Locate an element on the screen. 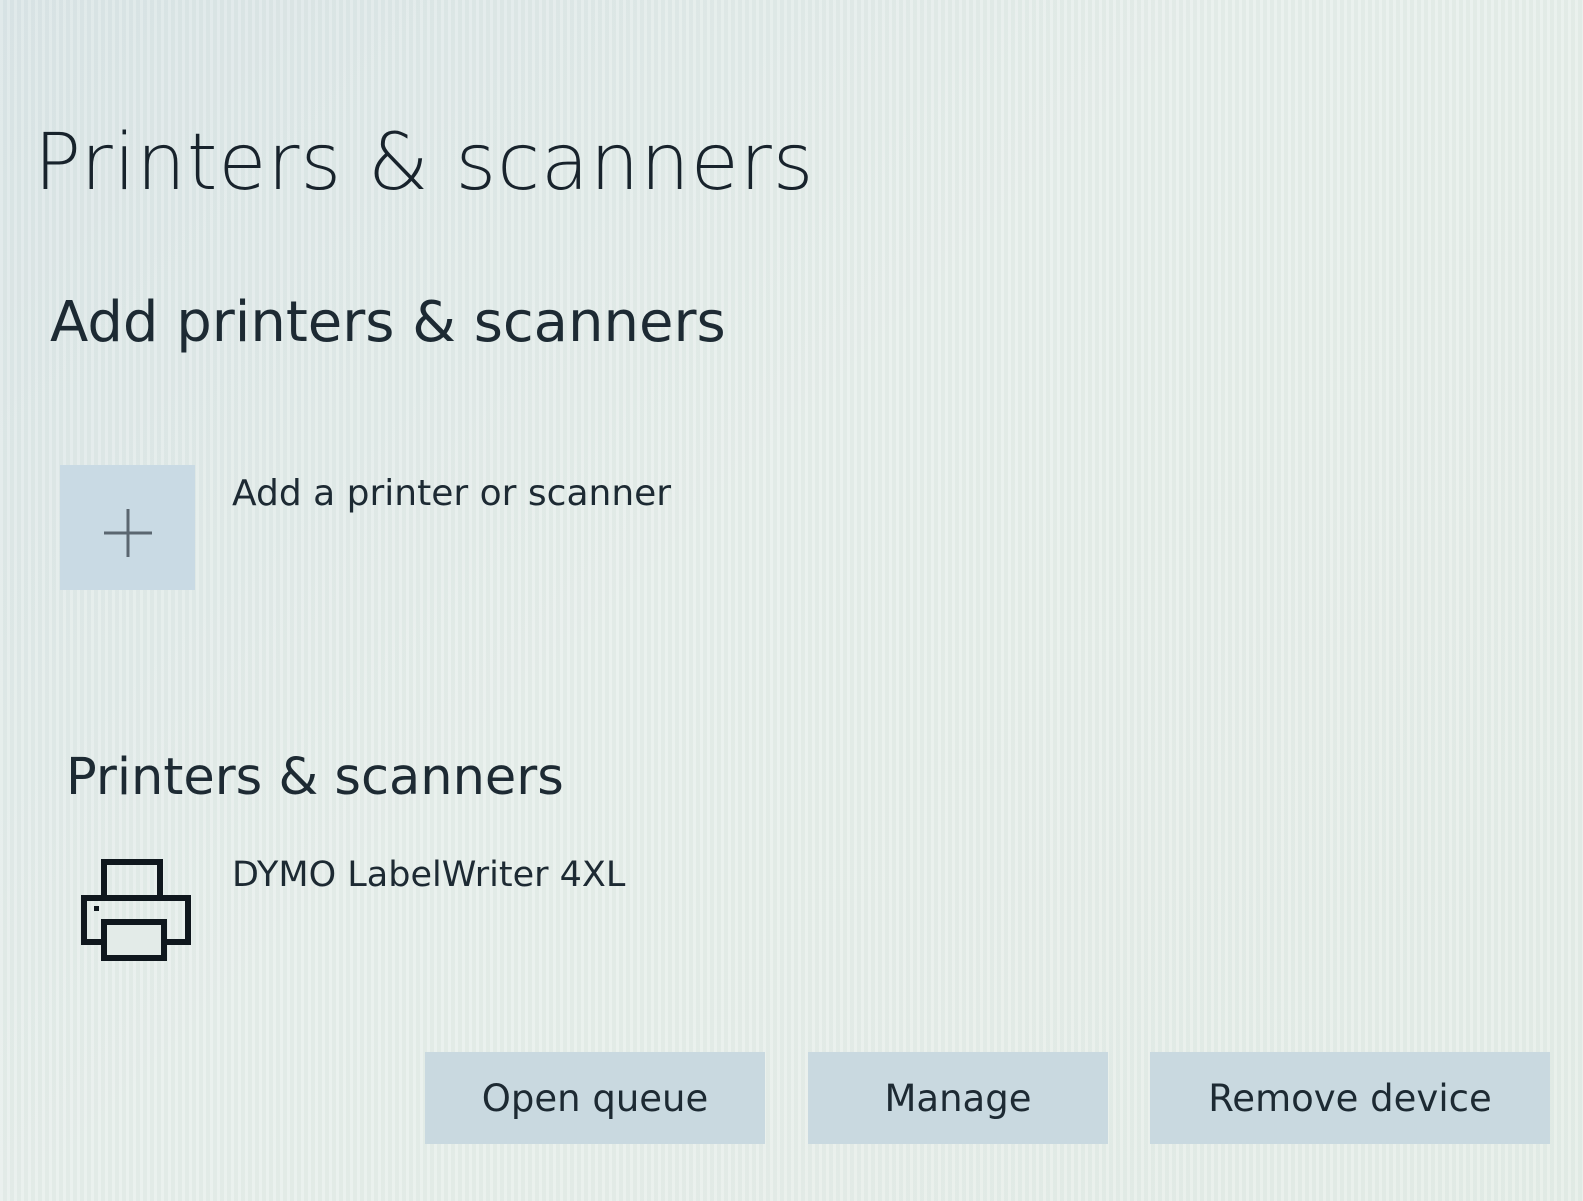 This screenshot has width=1583, height=1201. device-name: DYMO LabelWriter 4XL is located at coordinates (429, 875).